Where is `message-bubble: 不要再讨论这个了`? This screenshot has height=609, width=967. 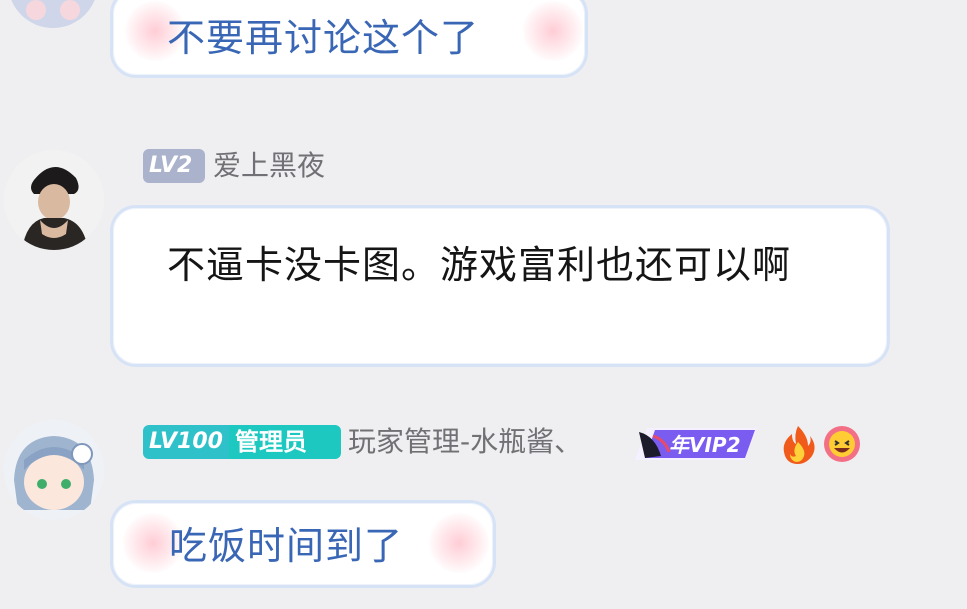 message-bubble: 不要再讨论这个了 is located at coordinates (349, 39).